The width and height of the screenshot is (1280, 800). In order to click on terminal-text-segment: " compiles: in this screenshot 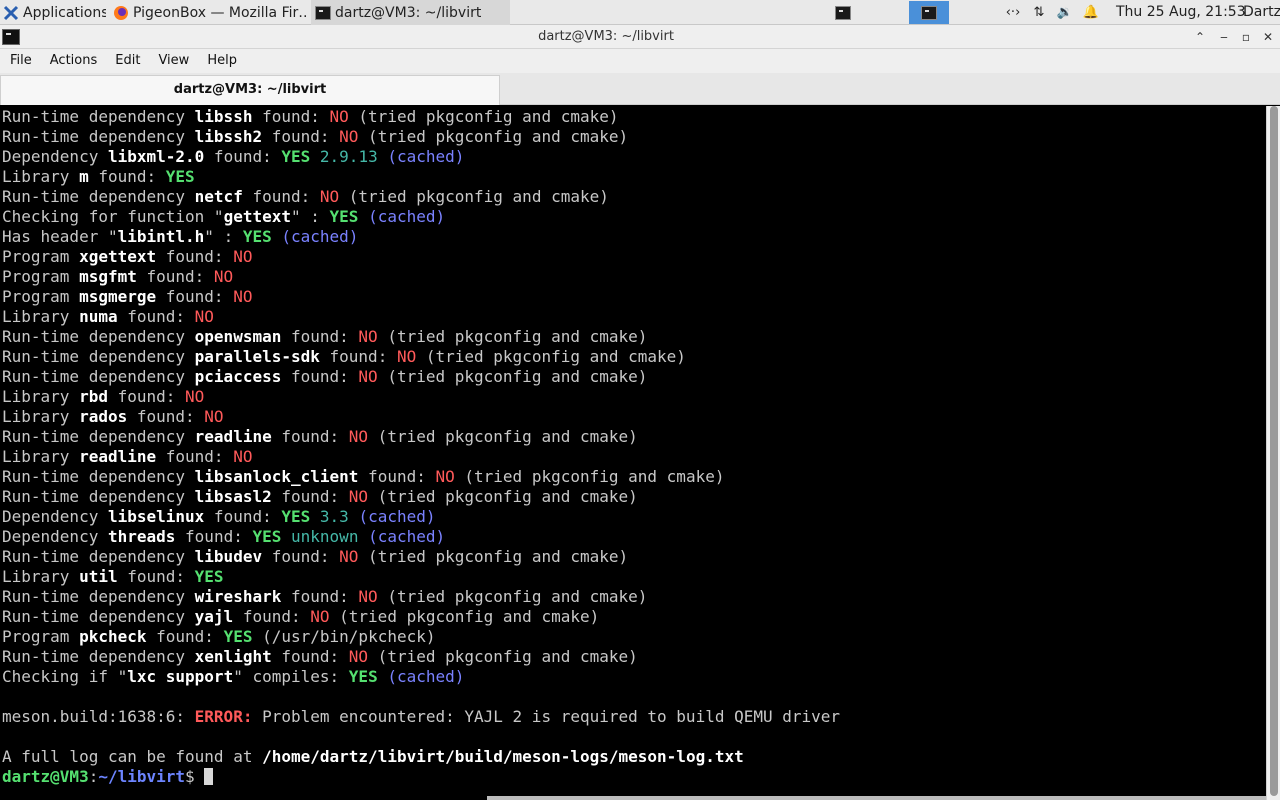, I will do `click(291, 676)`.